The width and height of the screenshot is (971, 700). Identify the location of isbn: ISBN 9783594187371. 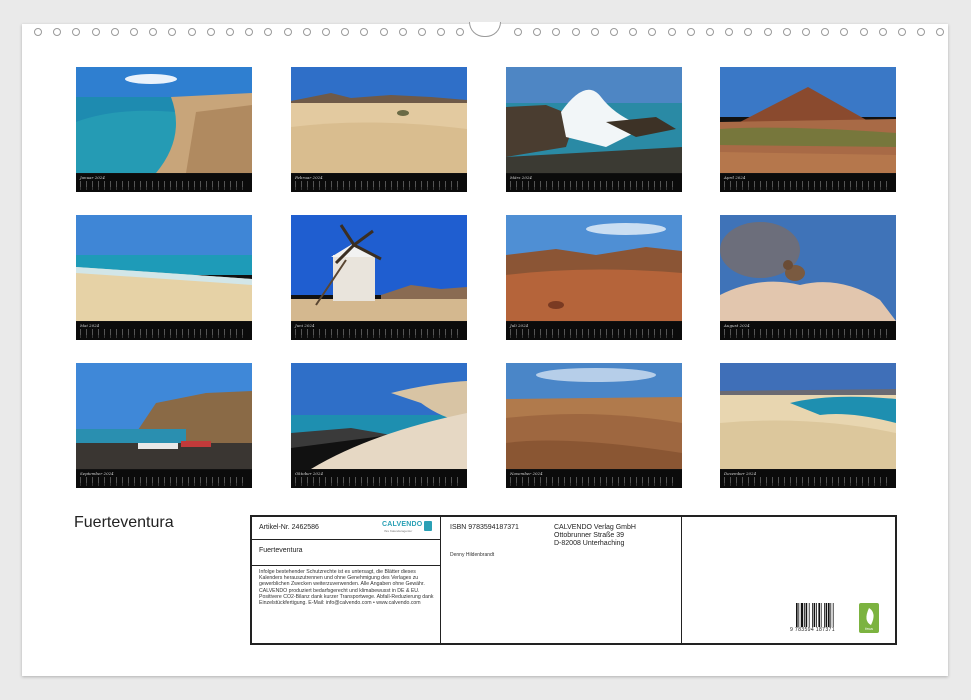
(484, 527).